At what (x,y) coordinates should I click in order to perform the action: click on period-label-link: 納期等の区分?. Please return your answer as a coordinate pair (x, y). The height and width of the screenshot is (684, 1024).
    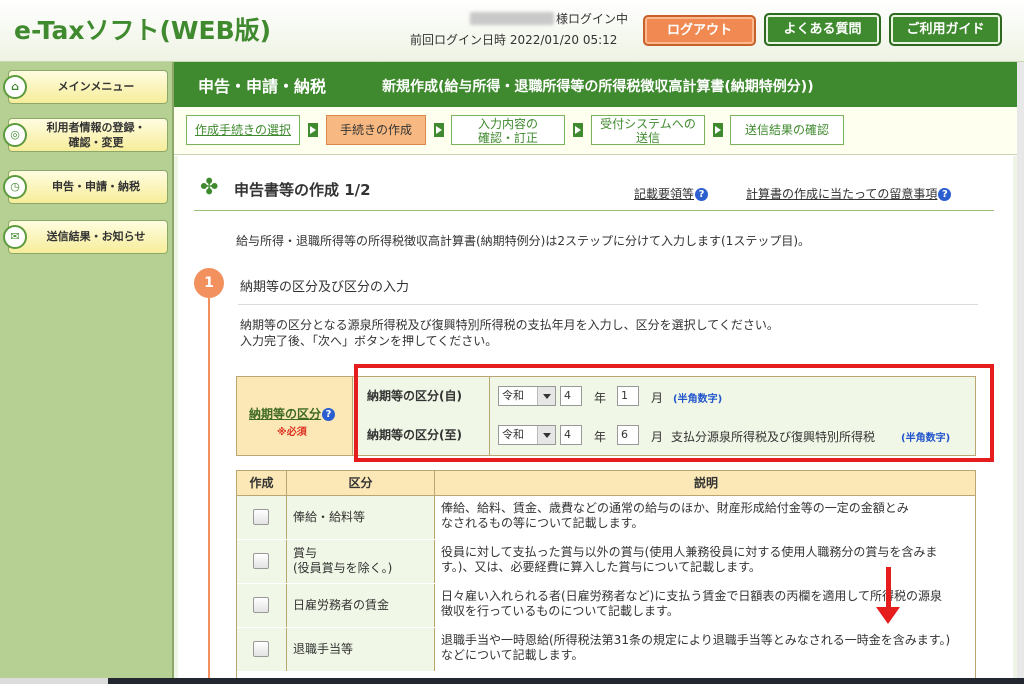
    Looking at the image, I should click on (292, 413).